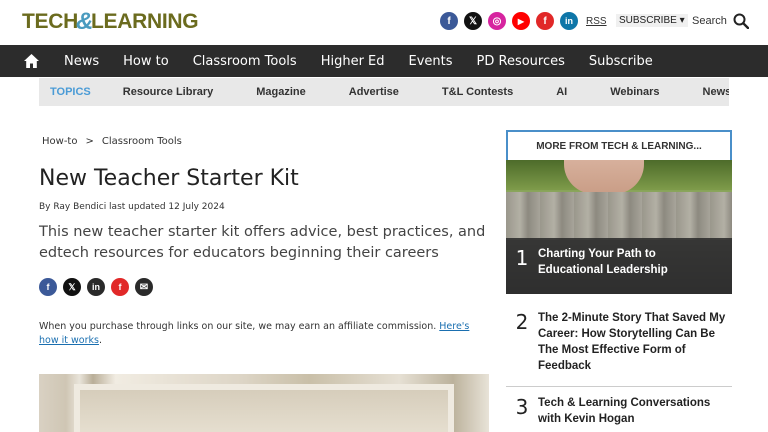 Image resolution: width=768 pixels, height=432 pixels. Describe the element at coordinates (70, 92) in the screenshot. I see `topics-label: TOPICS` at that location.